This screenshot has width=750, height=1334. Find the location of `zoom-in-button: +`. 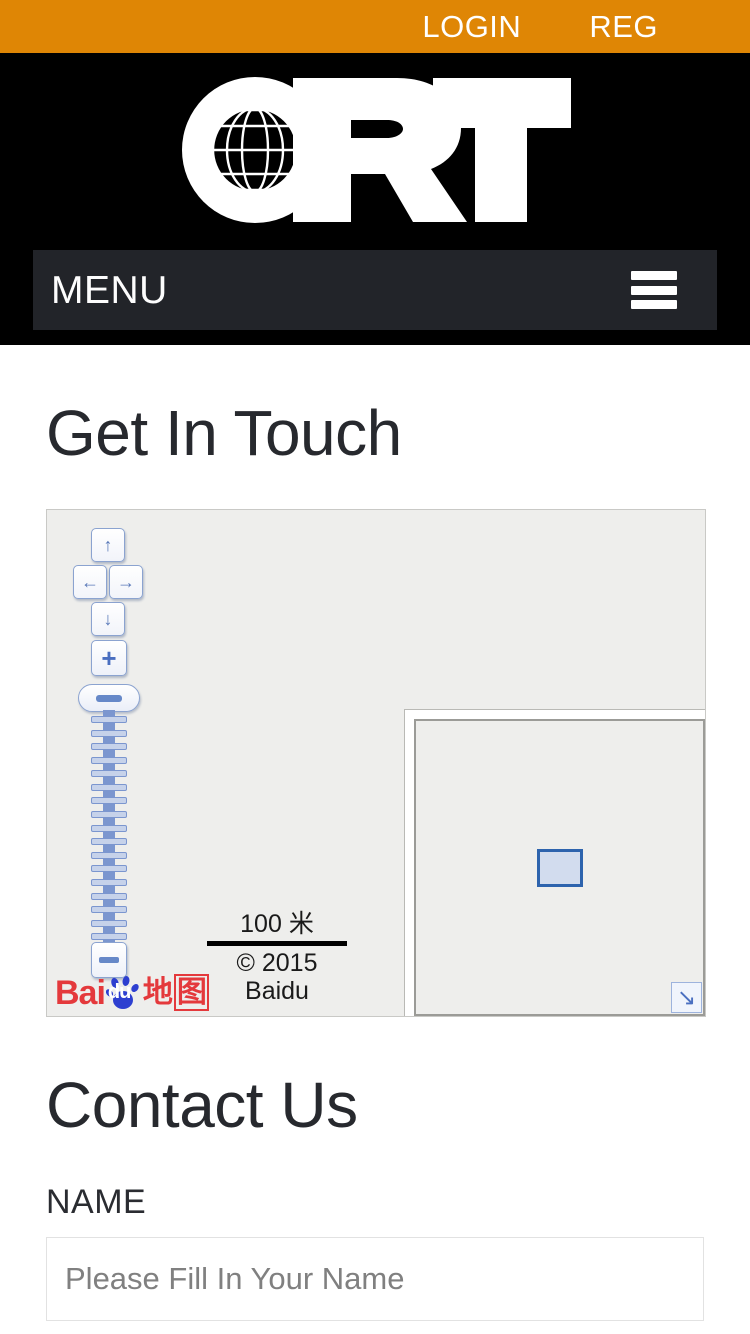

zoom-in-button: + is located at coordinates (109, 658).